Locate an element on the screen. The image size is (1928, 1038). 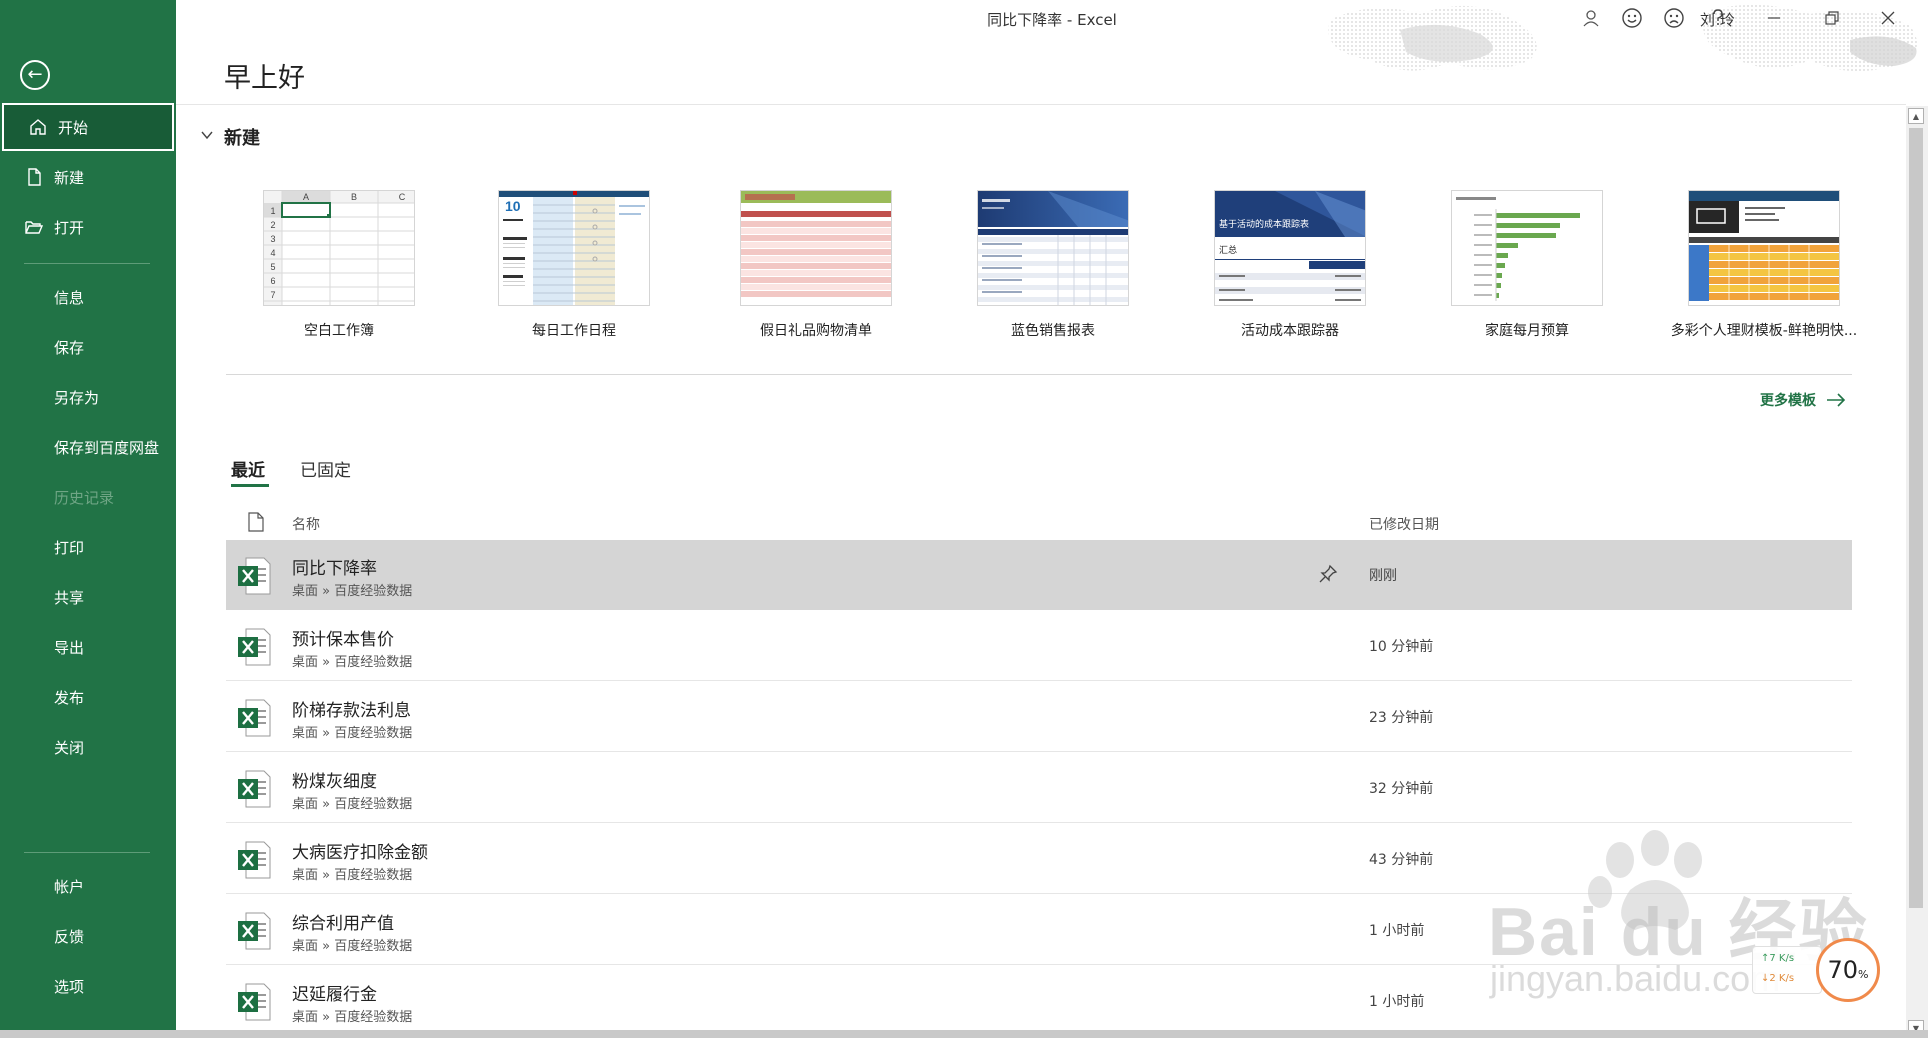
row-header-6: 6 is located at coordinates (272, 281).